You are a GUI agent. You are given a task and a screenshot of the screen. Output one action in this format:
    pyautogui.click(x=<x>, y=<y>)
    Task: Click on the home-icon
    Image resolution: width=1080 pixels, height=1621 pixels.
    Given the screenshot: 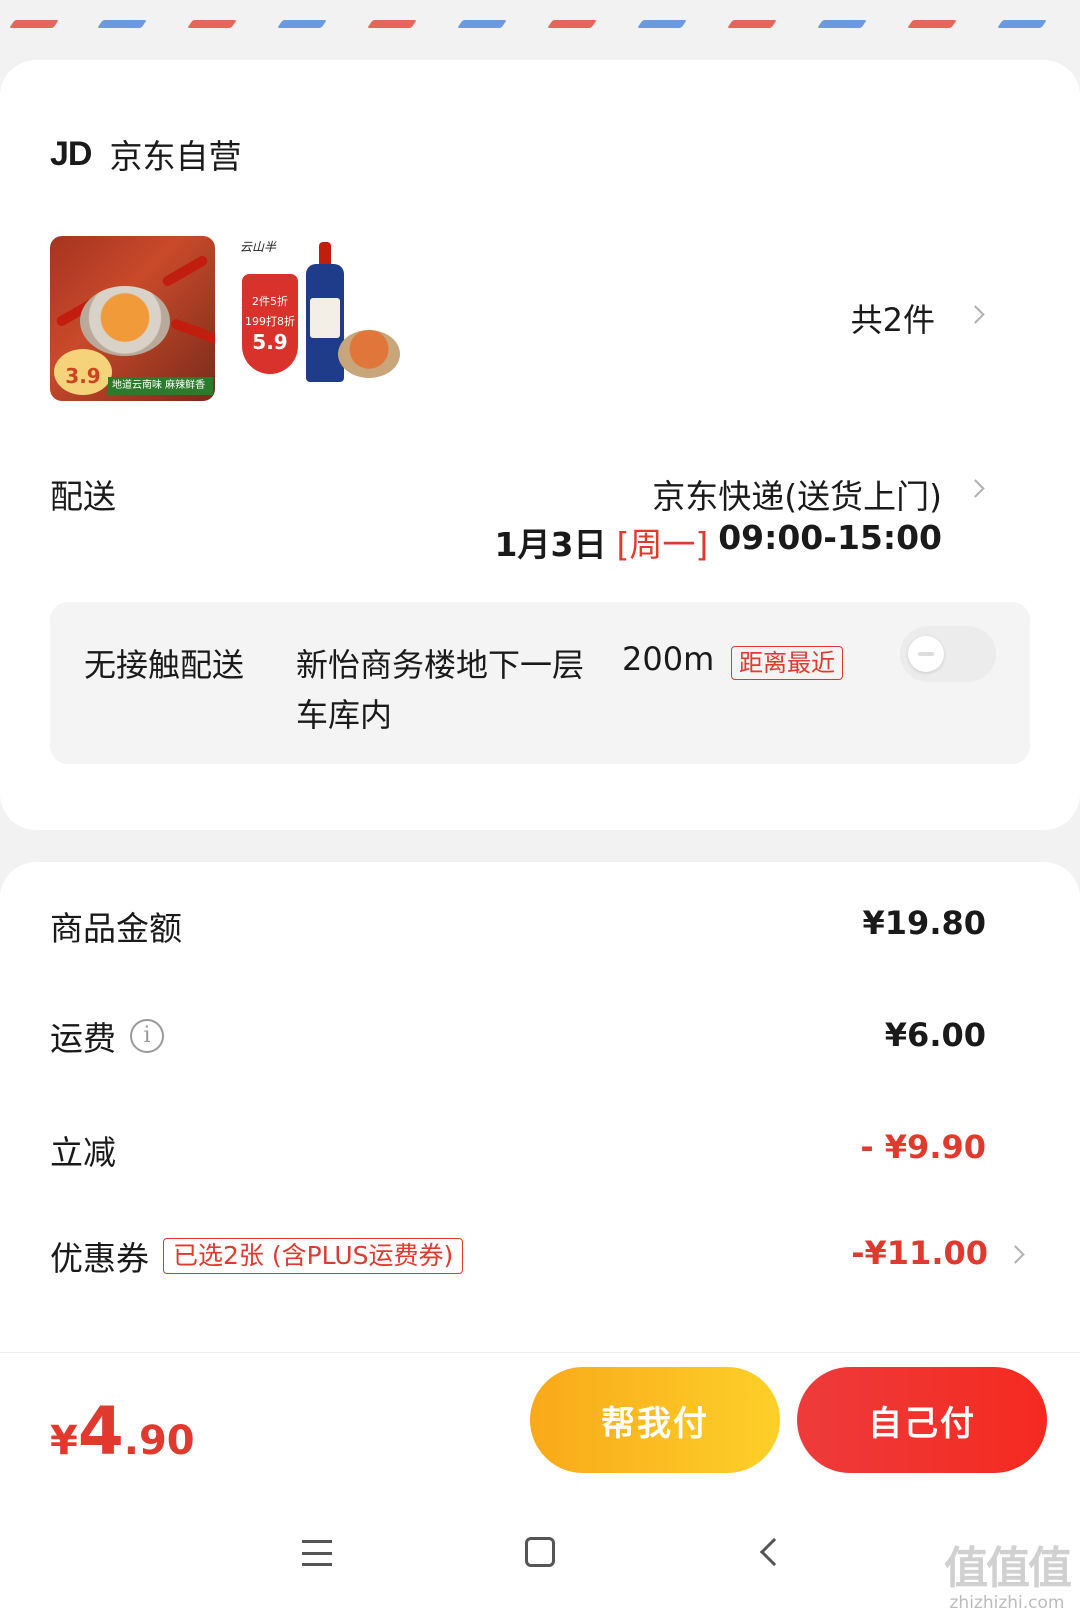 What is the action you would take?
    pyautogui.click(x=540, y=1552)
    